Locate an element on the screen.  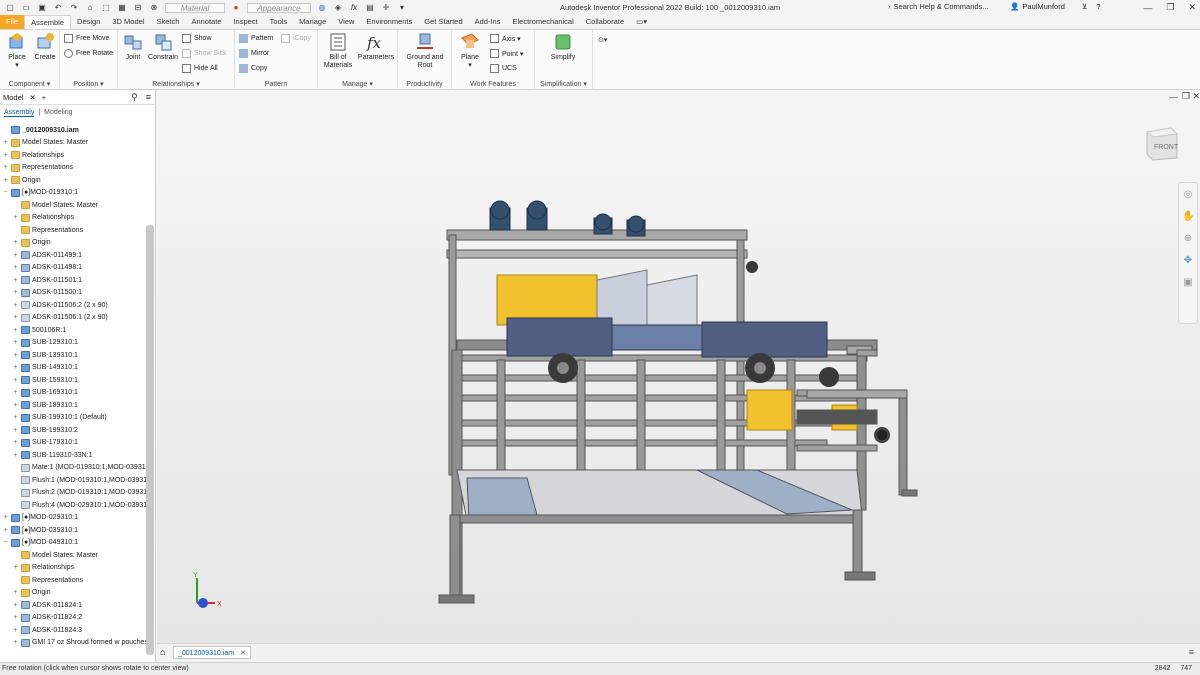
tree-item: + Representations is located at coordinates (37, 168).